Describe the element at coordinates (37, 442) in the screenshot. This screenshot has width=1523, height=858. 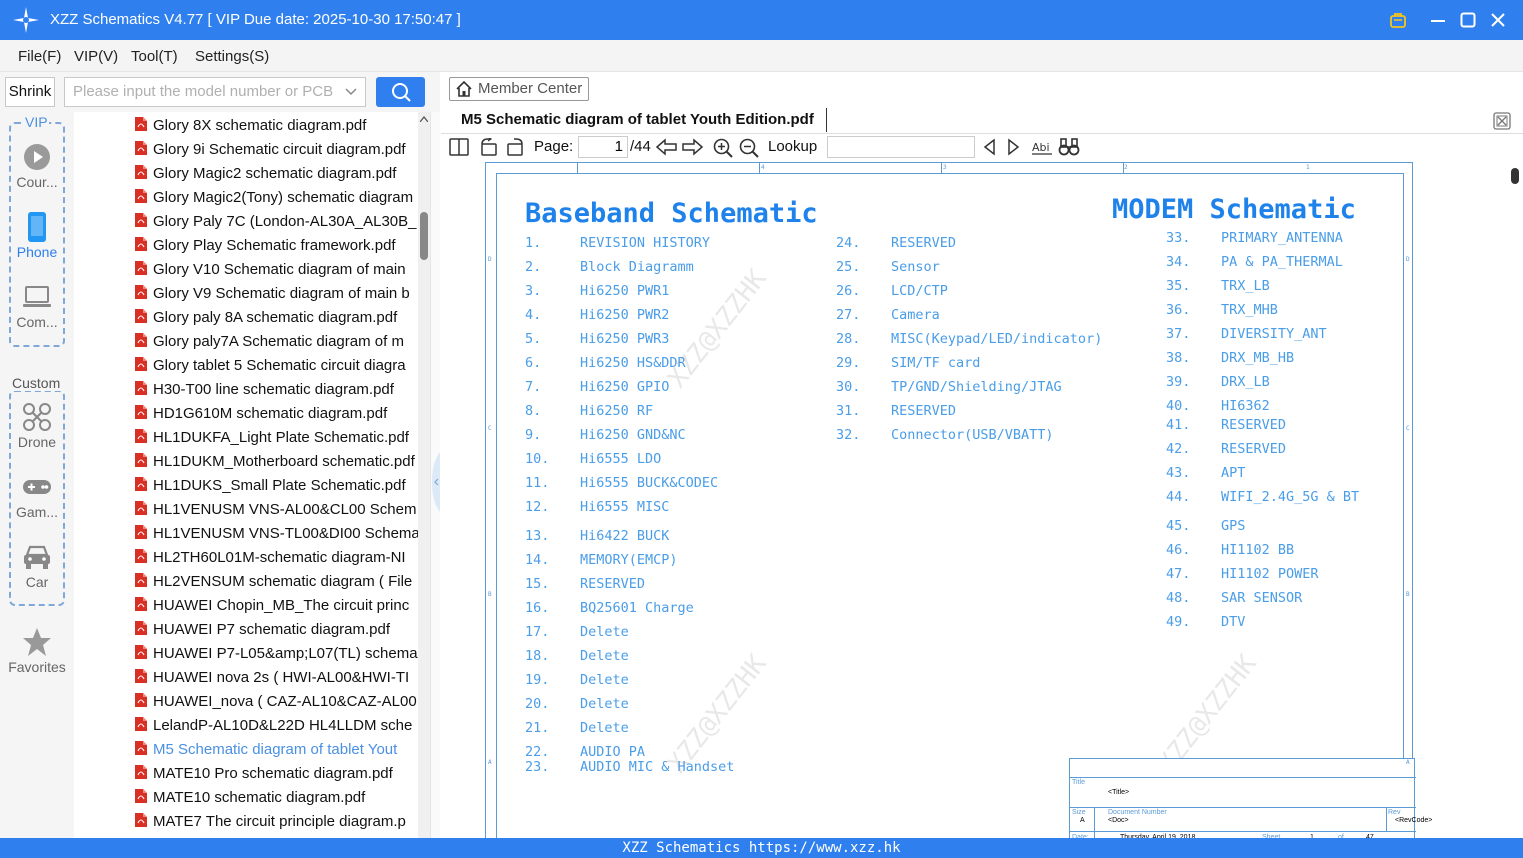
I see `category-label: Drone` at that location.